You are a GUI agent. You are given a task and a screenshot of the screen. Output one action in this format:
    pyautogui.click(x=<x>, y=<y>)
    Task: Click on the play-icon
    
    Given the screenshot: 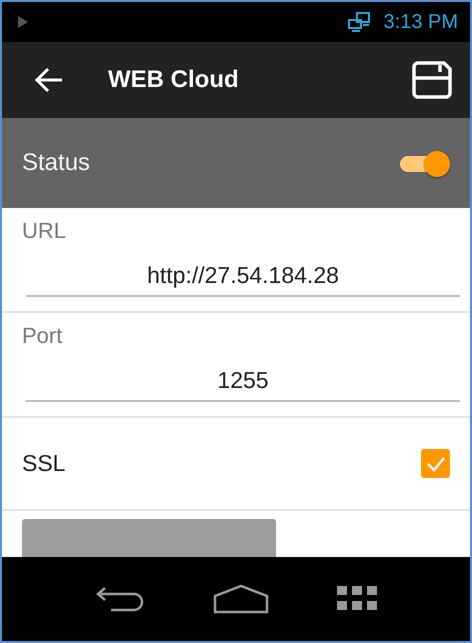 What is the action you would take?
    pyautogui.click(x=23, y=22)
    